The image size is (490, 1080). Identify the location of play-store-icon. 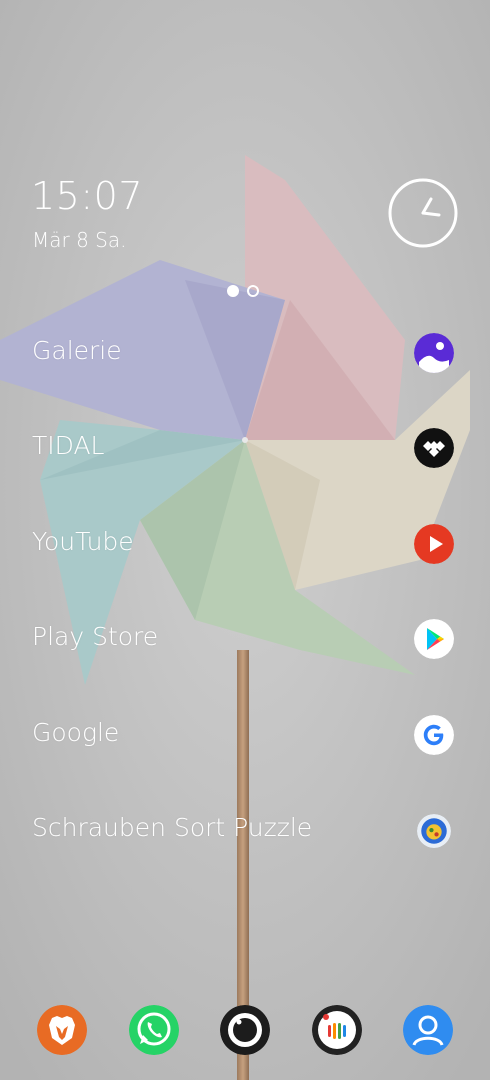
(434, 639).